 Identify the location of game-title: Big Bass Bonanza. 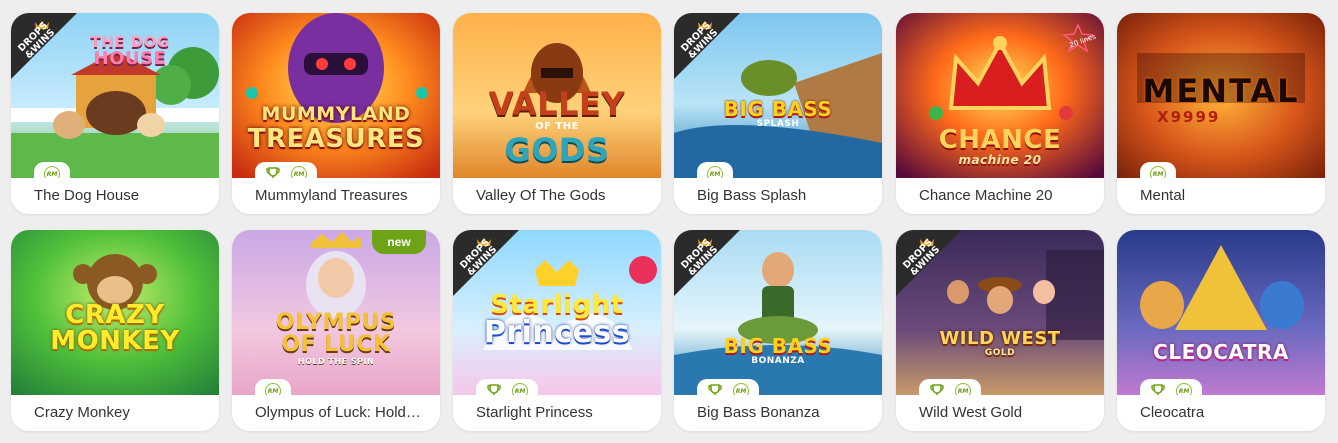
(758, 412).